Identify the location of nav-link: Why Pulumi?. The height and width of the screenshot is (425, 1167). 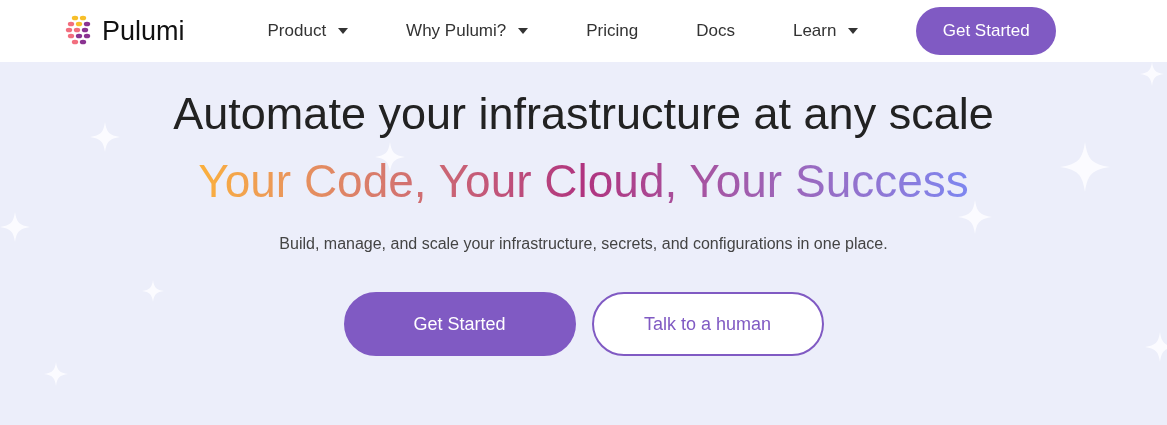
(467, 31).